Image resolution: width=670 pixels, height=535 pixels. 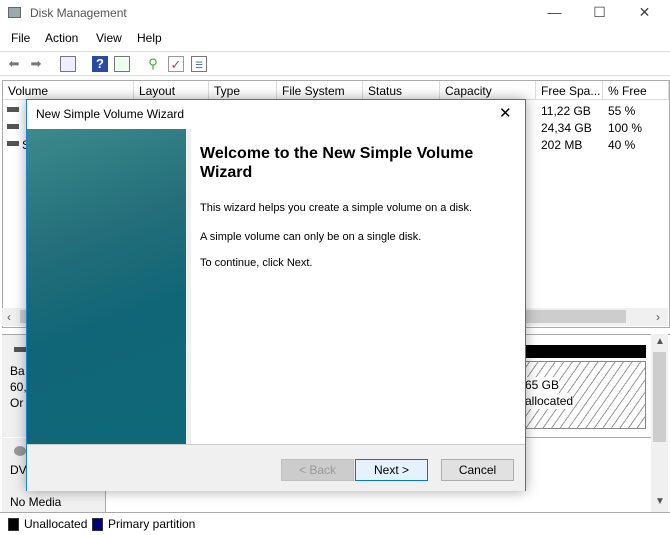 What do you see at coordinates (566, 111) in the screenshot?
I see `free-space: 11,22 GB` at bounding box center [566, 111].